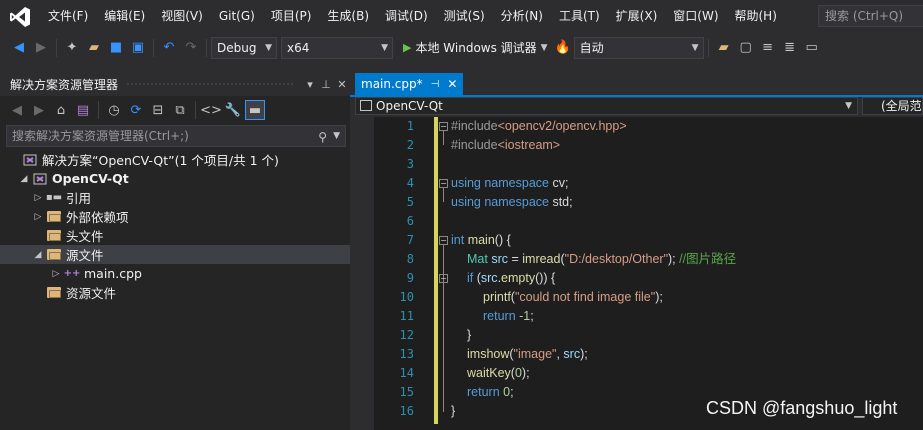 This screenshot has height=430, width=923. Describe the element at coordinates (469, 335) in the screenshot. I see `code-line-12: }` at that location.